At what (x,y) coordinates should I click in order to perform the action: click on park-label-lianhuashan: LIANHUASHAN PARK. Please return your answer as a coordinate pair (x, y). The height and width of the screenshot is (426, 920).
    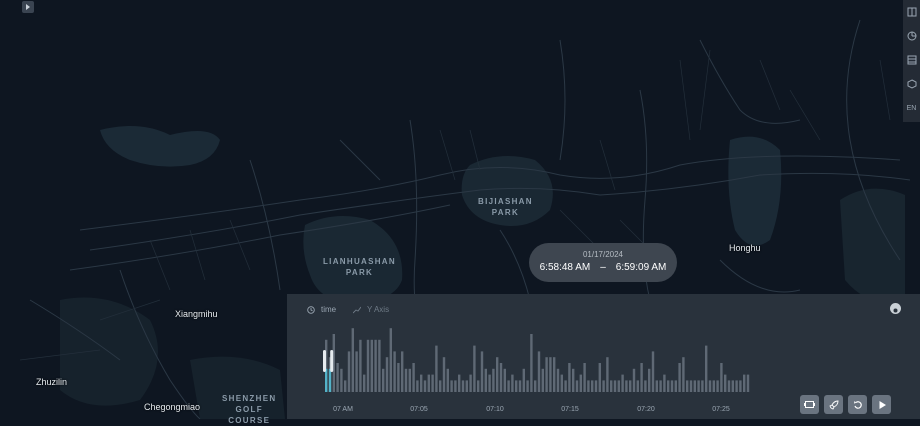
    Looking at the image, I should click on (359, 267).